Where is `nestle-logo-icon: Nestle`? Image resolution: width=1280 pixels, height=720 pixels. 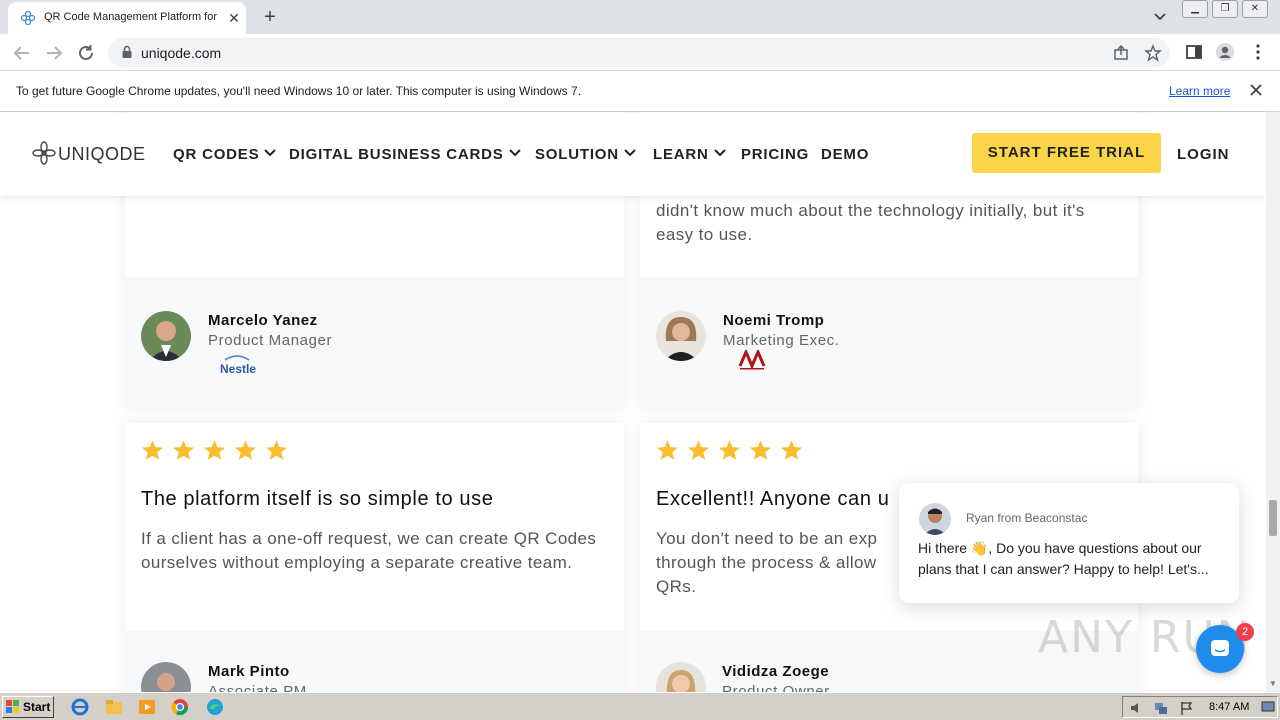
nestle-logo-icon: Nestle is located at coordinates (238, 365).